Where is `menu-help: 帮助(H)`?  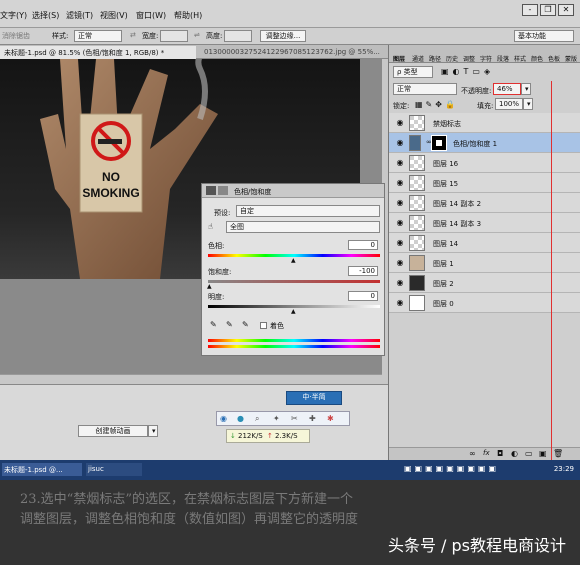 menu-help: 帮助(H) is located at coordinates (188, 15).